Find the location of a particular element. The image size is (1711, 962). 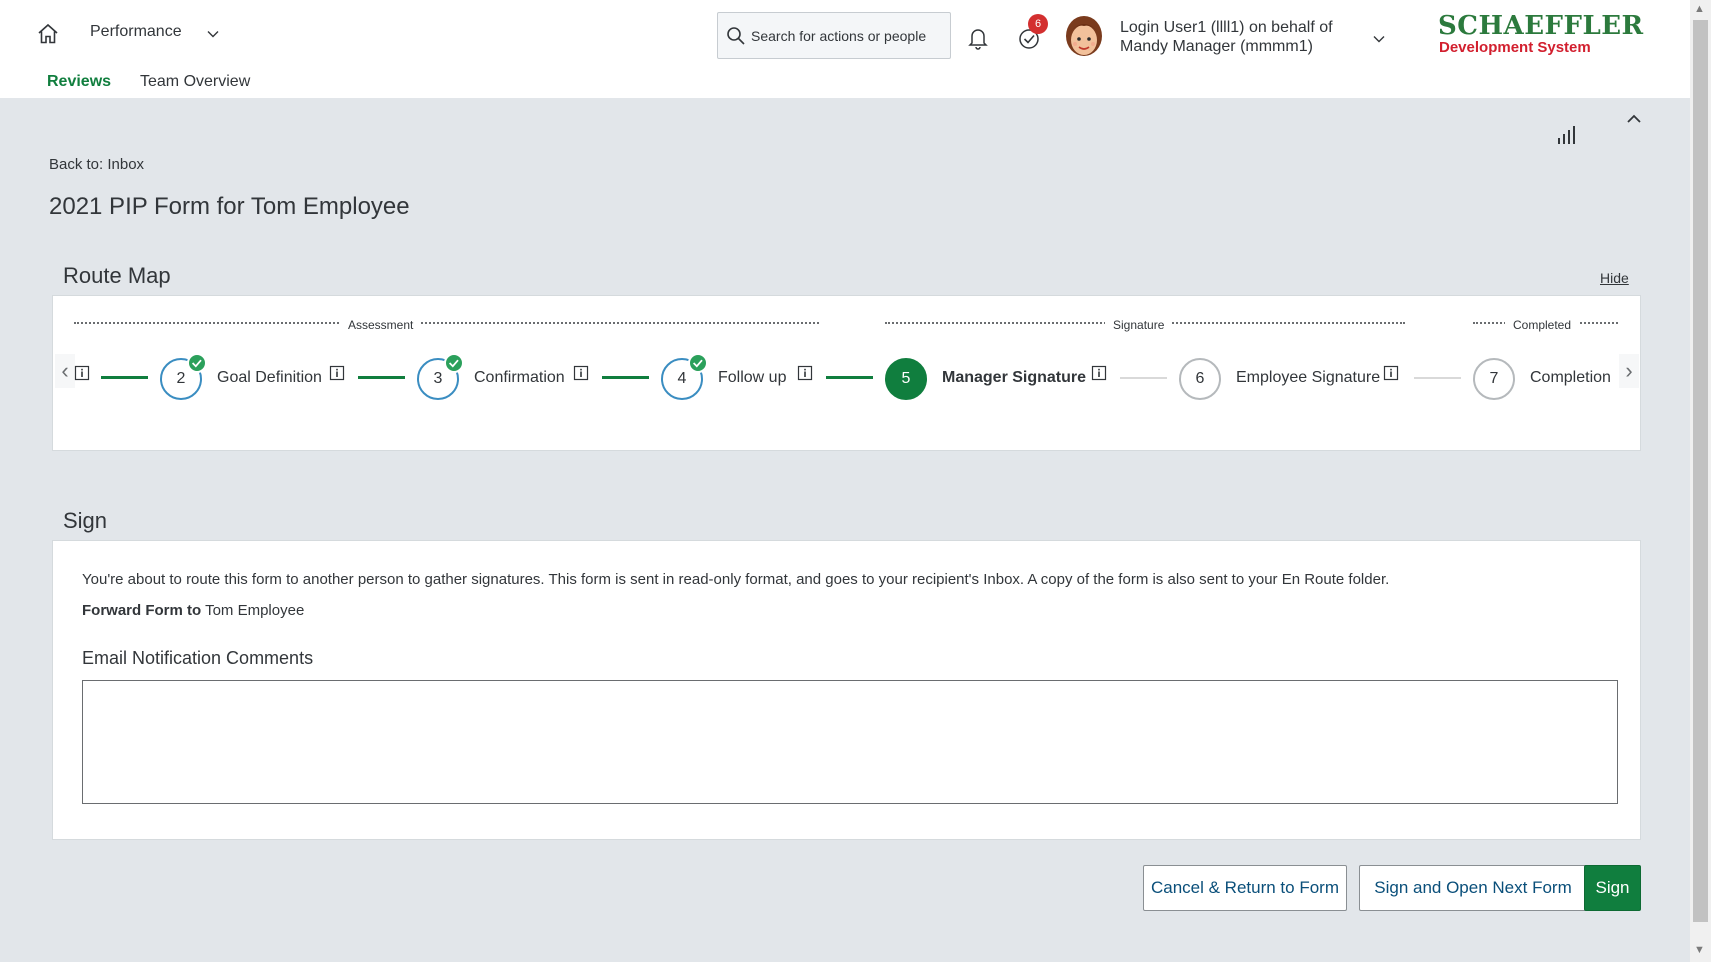

step-circle-6: 6 is located at coordinates (1200, 379).